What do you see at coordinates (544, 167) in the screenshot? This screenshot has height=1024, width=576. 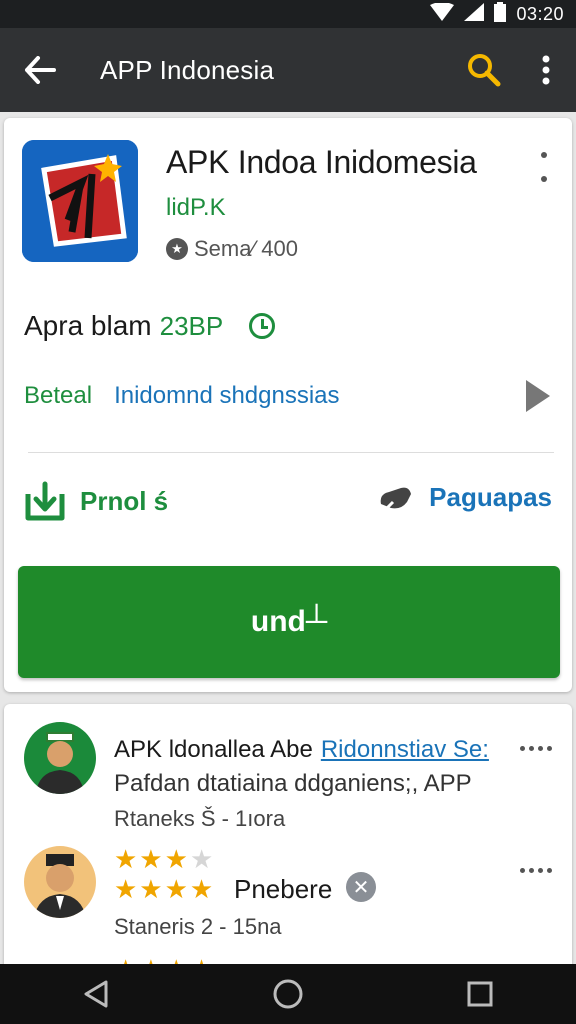 I see `card-more-button` at bounding box center [544, 167].